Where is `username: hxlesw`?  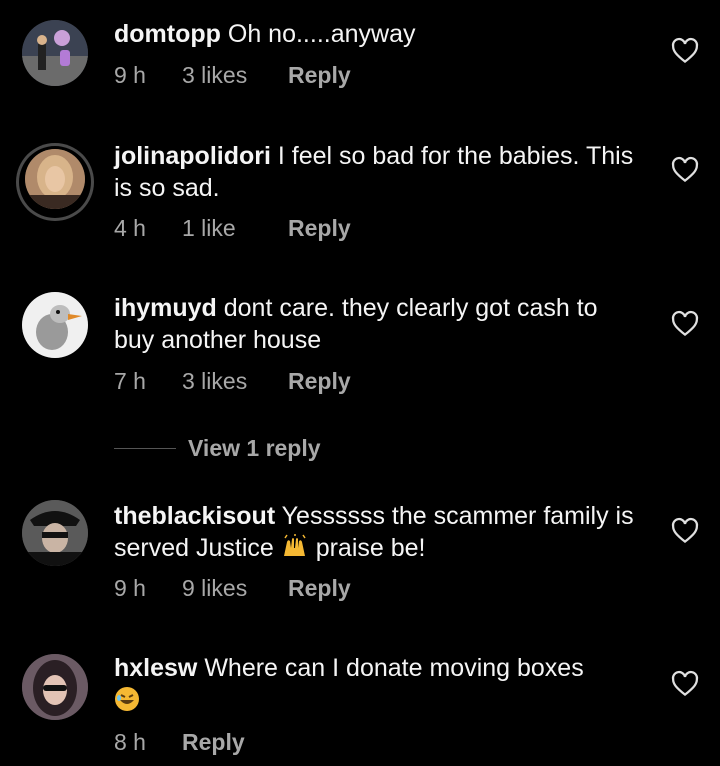
username: hxlesw is located at coordinates (155, 668).